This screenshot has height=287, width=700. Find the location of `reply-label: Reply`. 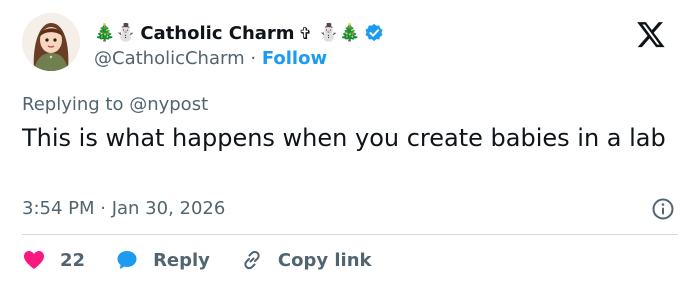

reply-label: Reply is located at coordinates (181, 260).